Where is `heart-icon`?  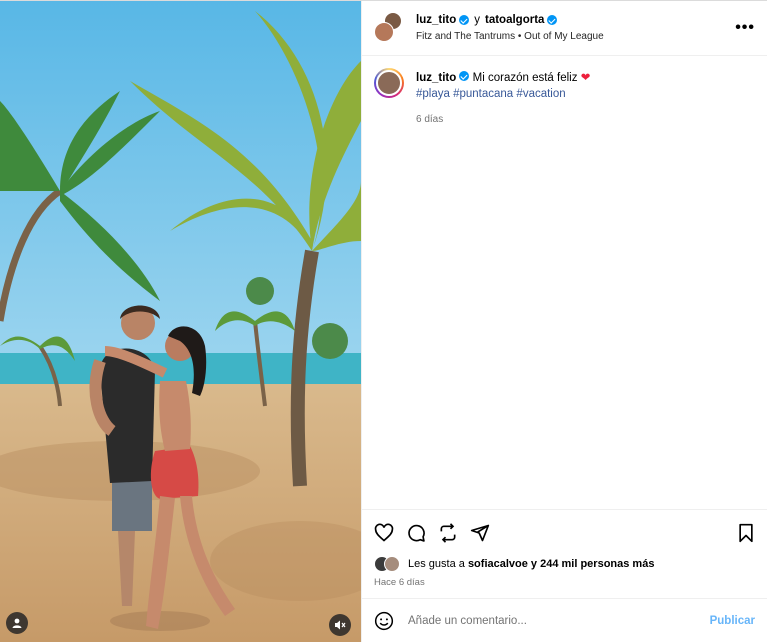
heart-icon is located at coordinates (384, 533).